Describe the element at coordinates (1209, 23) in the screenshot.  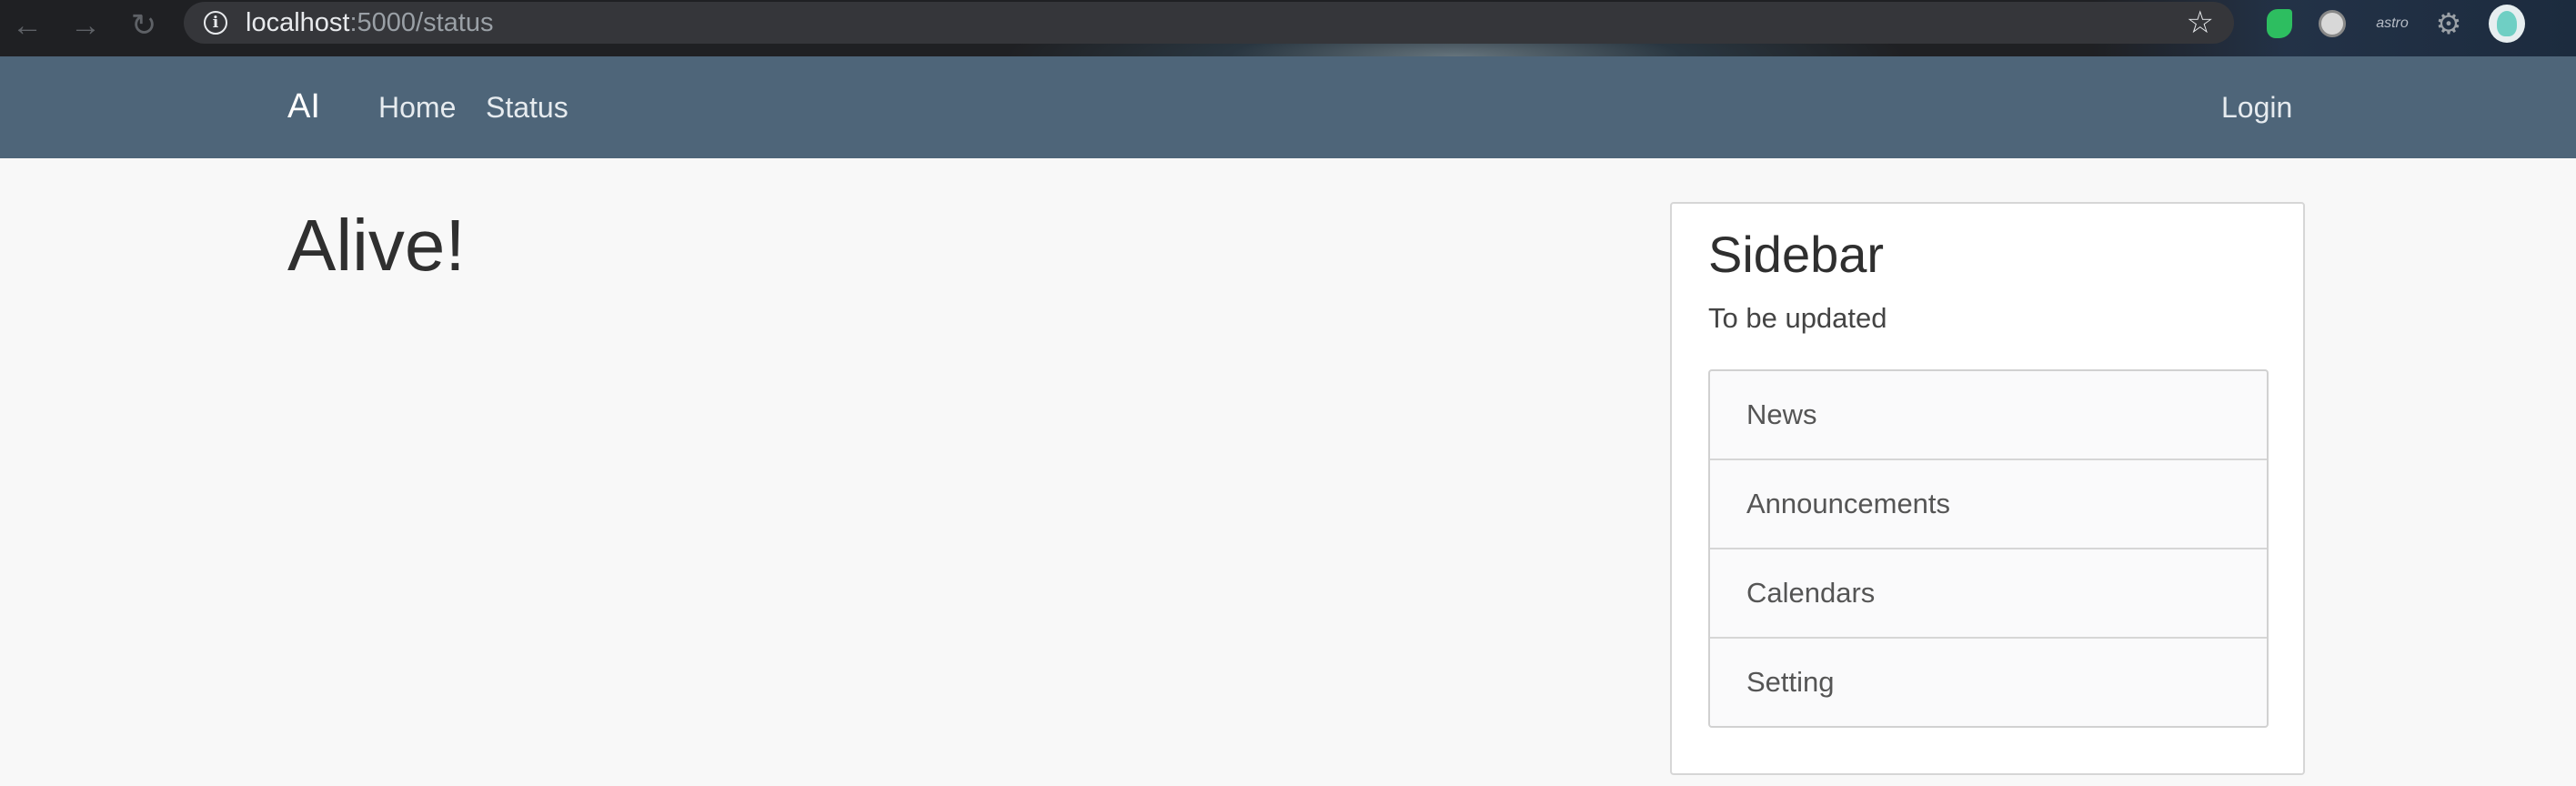
I see `address-bar: i localhost:5000/status ☆` at that location.